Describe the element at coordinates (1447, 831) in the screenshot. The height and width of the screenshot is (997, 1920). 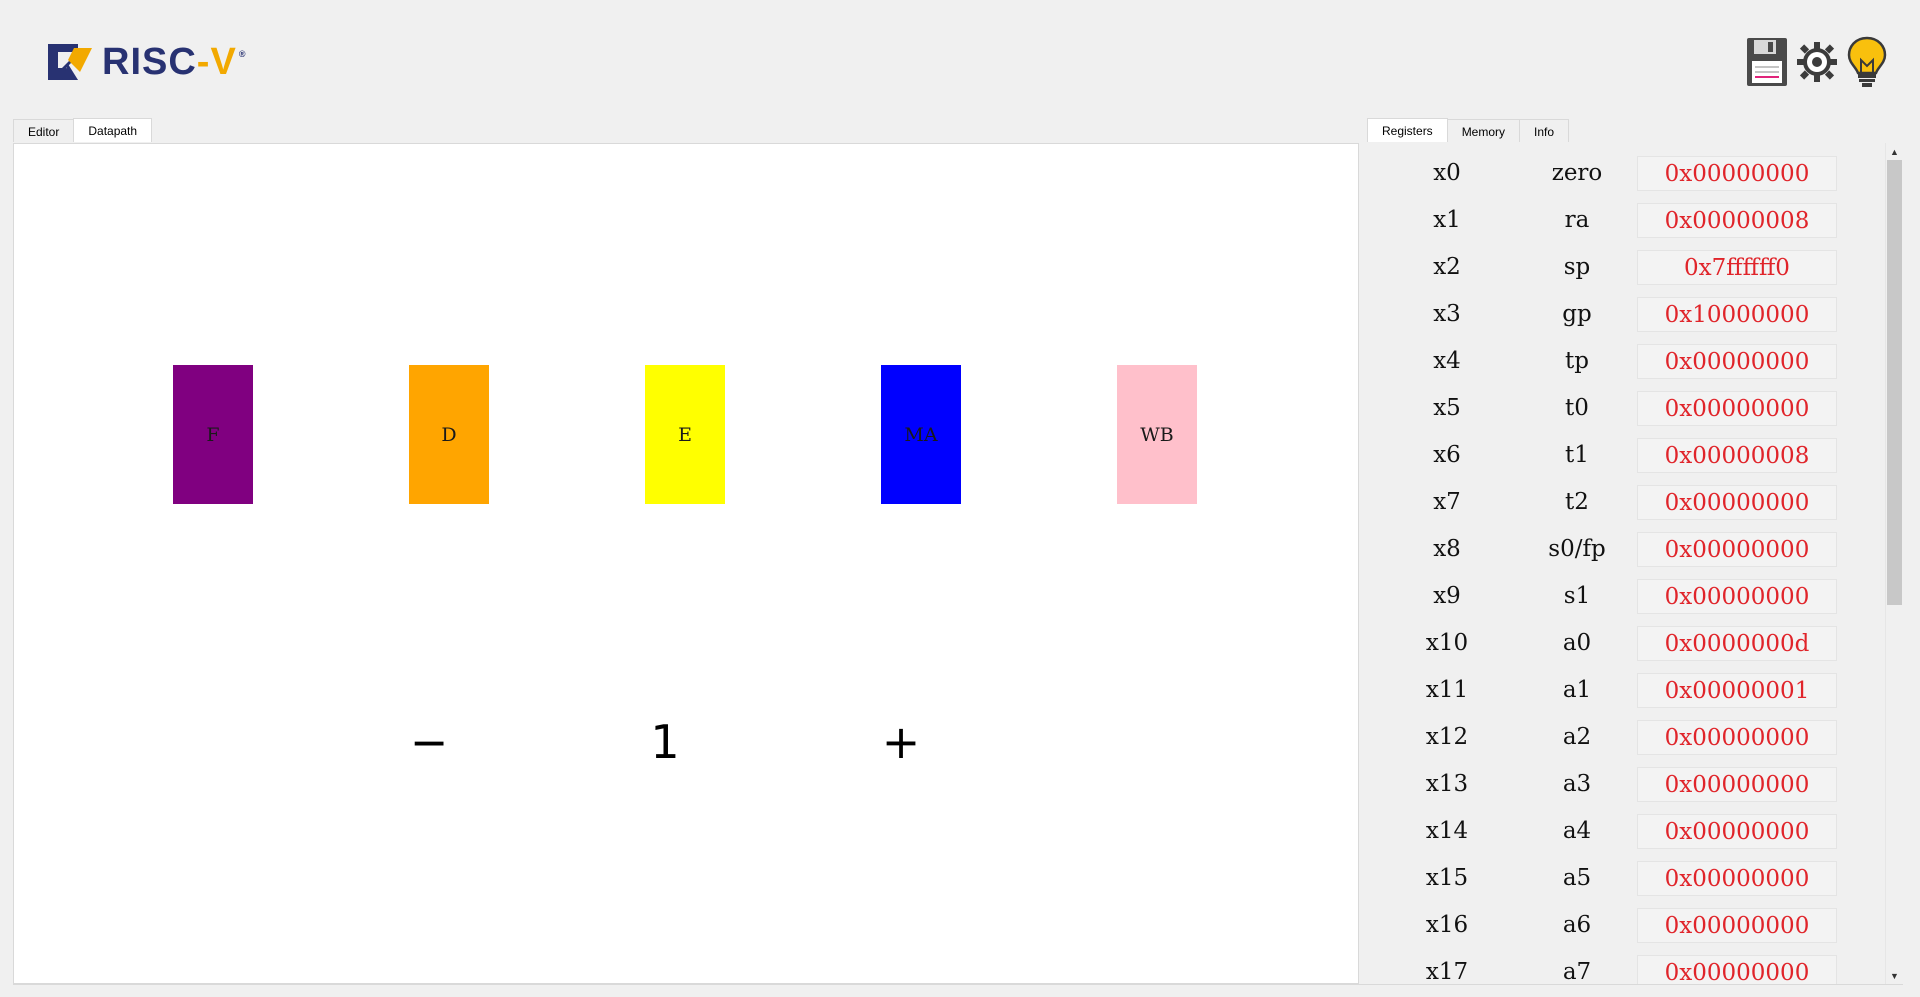
I see `register-number: x14` at that location.